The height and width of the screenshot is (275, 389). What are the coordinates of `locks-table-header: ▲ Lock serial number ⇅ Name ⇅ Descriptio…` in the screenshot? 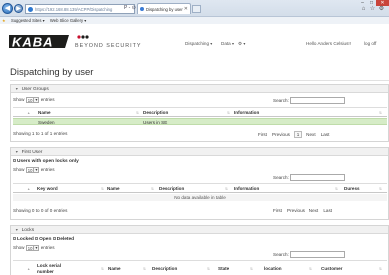 It's located at (200, 267).